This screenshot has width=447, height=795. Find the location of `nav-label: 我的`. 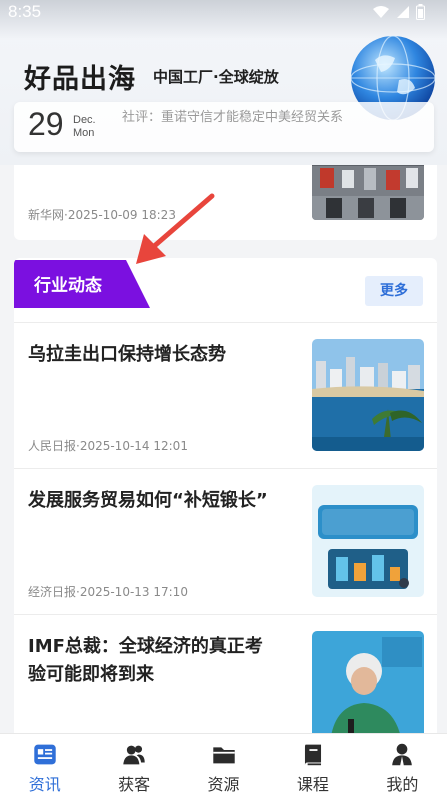

nav-label: 我的 is located at coordinates (402, 784).